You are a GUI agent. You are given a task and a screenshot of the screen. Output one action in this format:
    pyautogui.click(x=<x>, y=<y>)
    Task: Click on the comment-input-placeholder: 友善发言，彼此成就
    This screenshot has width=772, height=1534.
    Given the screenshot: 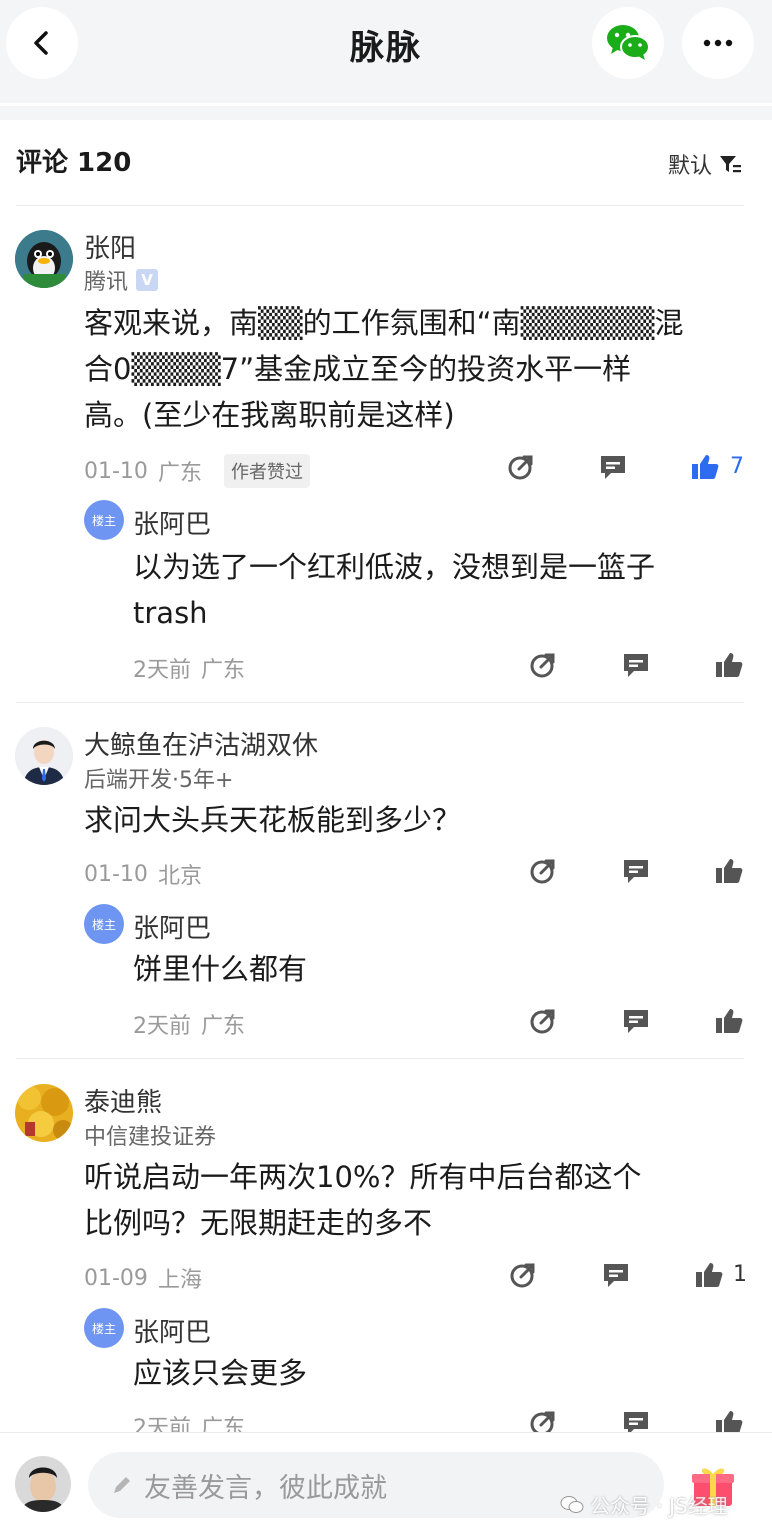 What is the action you would take?
    pyautogui.click(x=265, y=1488)
    